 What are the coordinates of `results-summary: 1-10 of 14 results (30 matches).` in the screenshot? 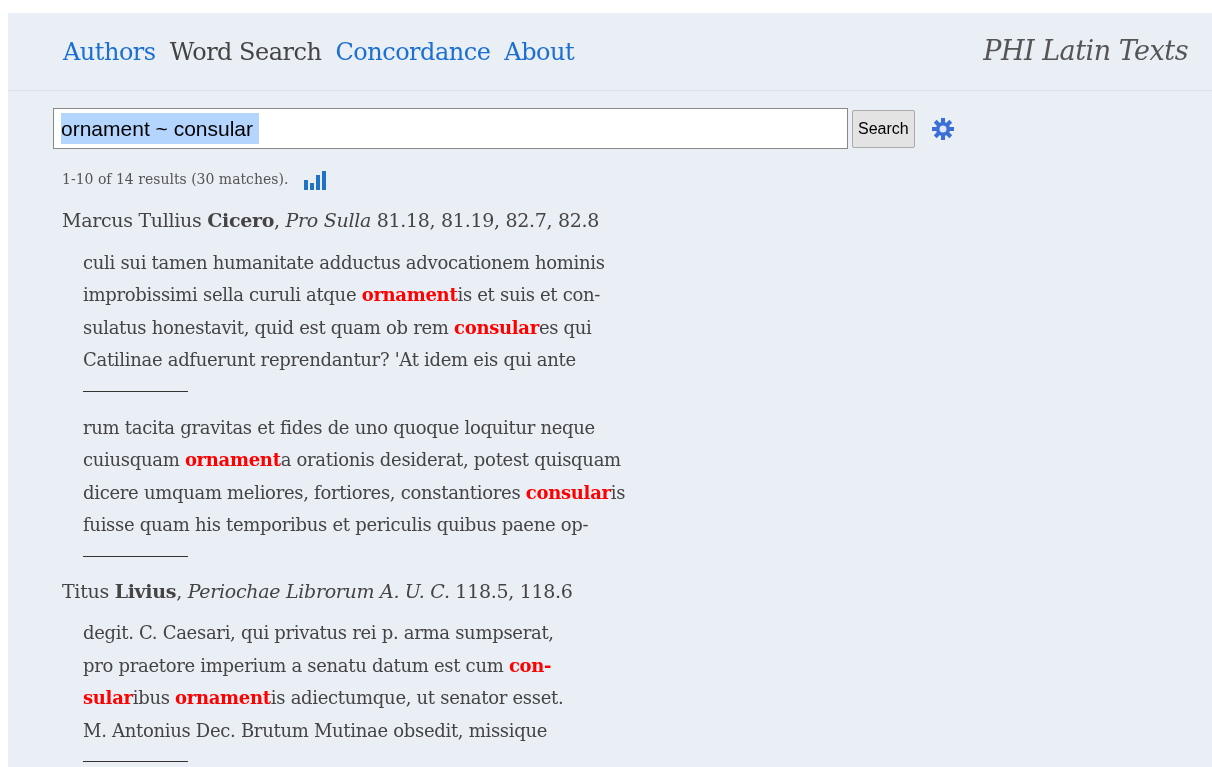 It's located at (175, 179).